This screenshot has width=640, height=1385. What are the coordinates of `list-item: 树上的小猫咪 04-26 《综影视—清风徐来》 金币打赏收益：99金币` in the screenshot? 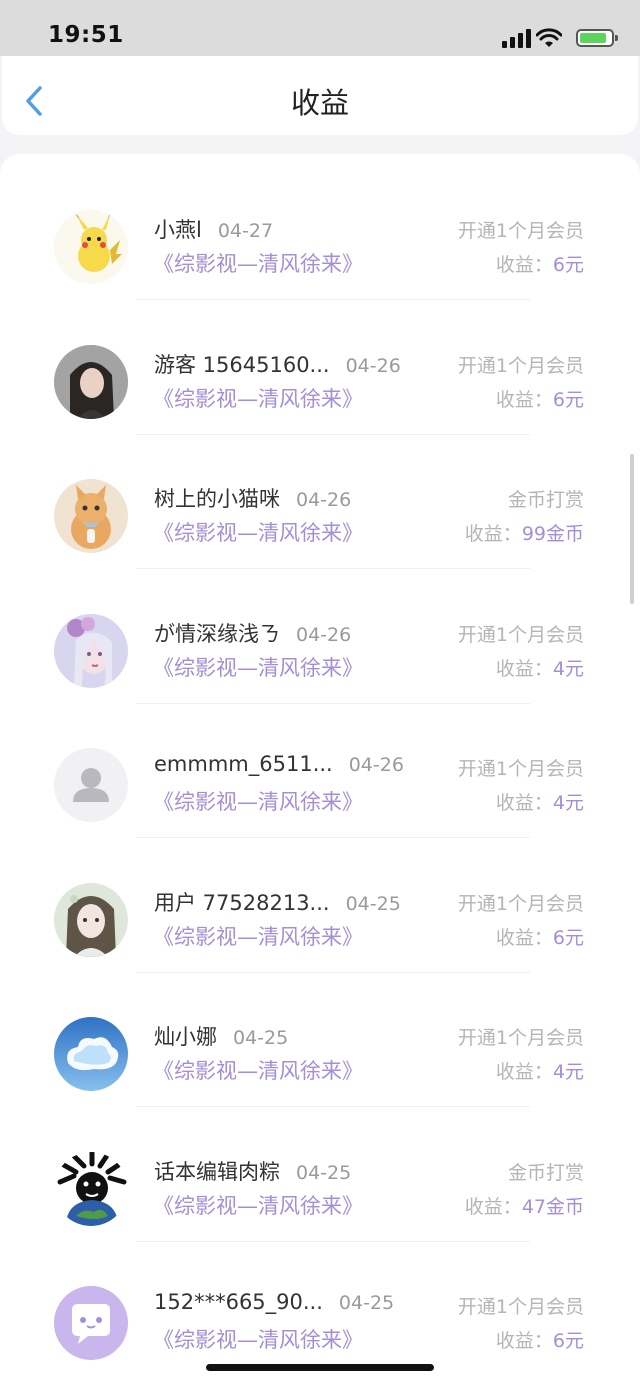 It's located at (320, 502).